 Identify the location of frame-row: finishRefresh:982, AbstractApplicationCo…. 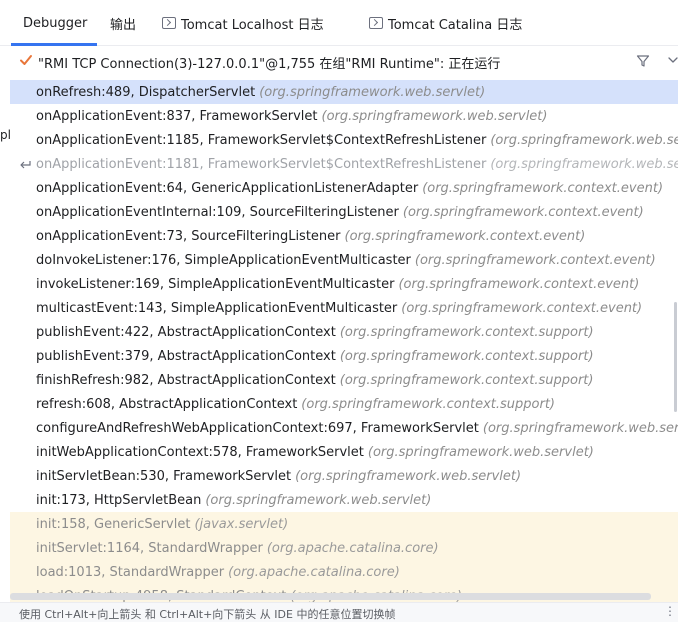
(344, 380).